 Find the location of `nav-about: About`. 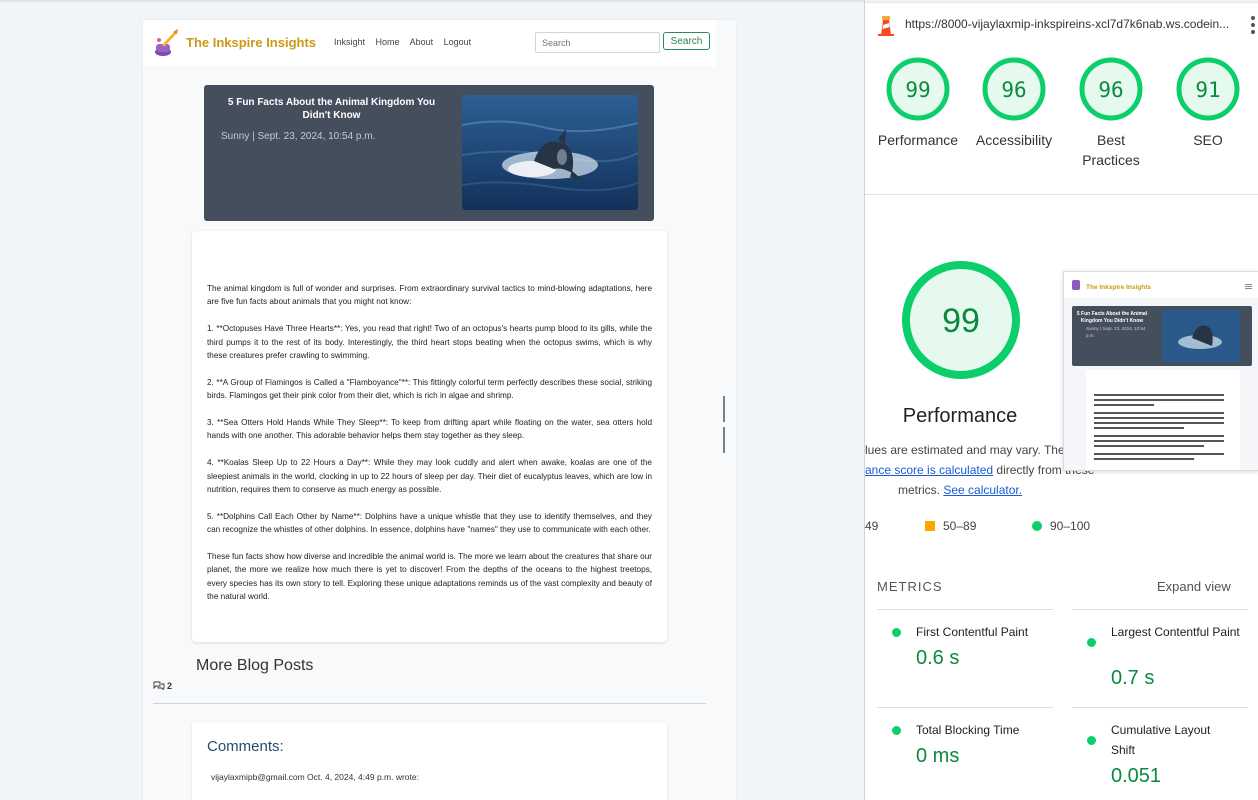

nav-about: About is located at coordinates (422, 42).